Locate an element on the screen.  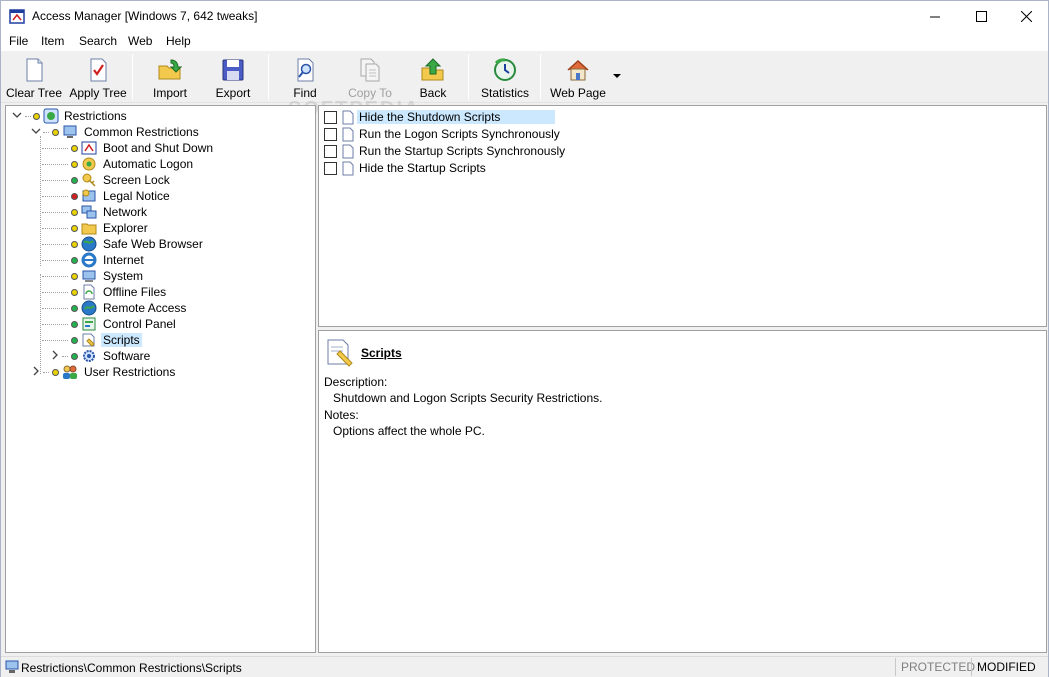
tree-node-label: Internet is located at coordinates (123, 260).